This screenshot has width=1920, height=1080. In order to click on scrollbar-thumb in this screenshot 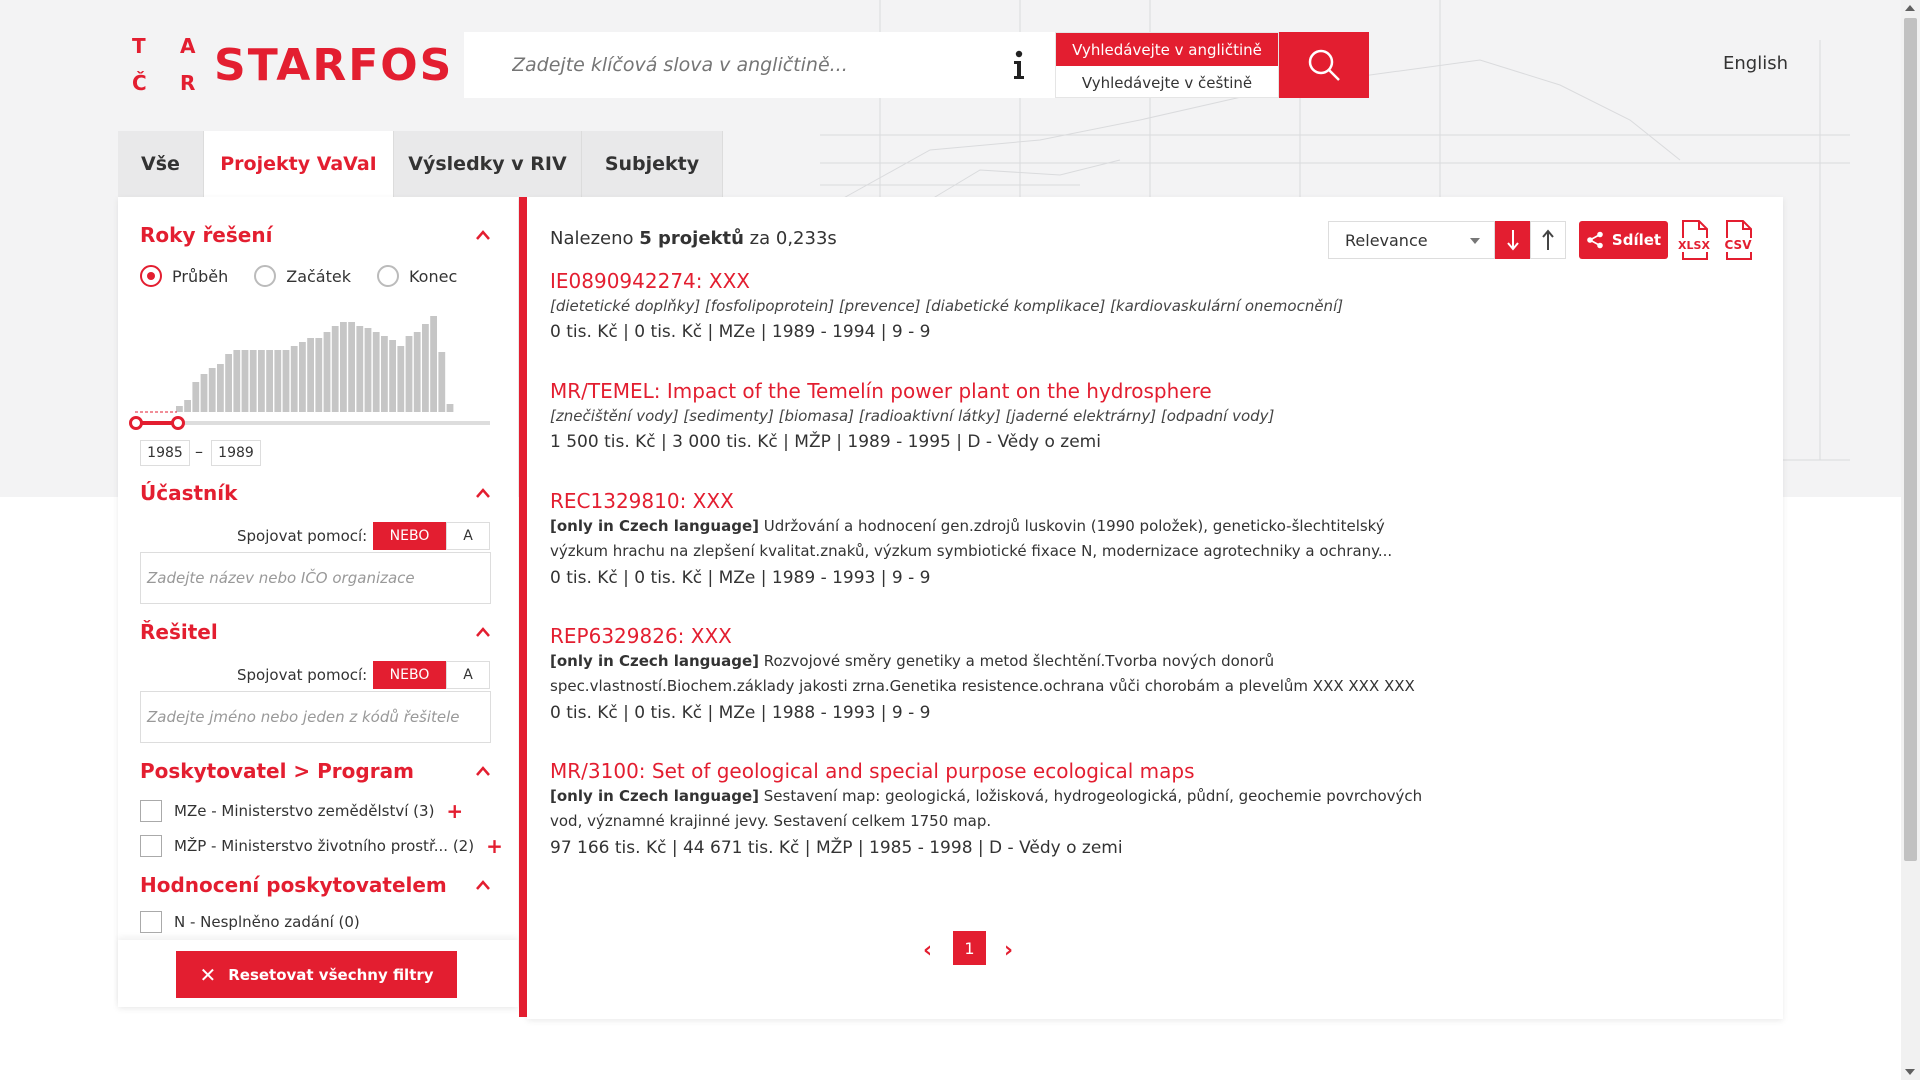, I will do `click(1910, 439)`.